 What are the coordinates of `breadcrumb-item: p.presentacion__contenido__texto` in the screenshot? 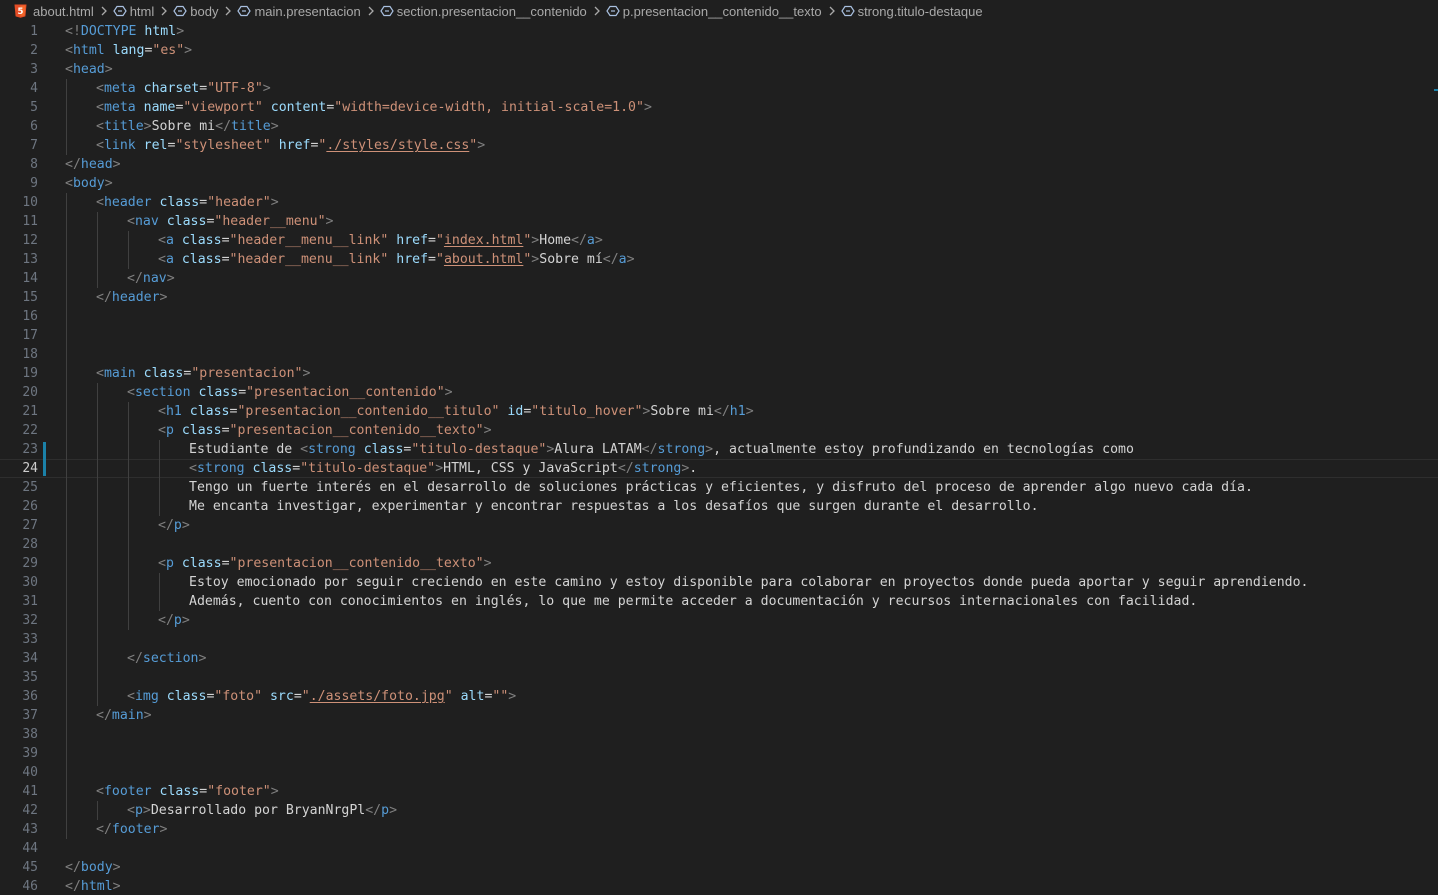 It's located at (714, 11).